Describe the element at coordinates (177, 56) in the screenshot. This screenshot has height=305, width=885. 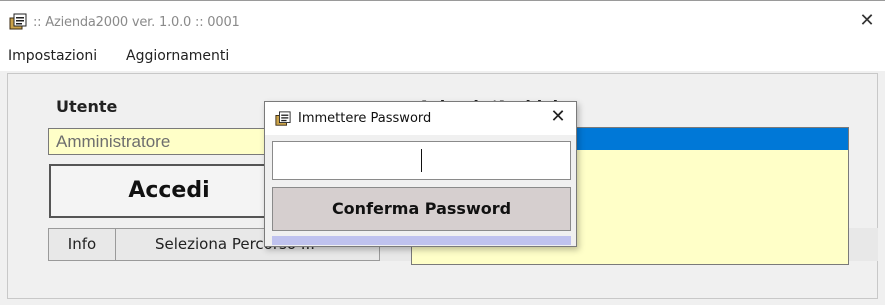
I see `menu-item-aggiornamenti: Aggiornamenti` at that location.